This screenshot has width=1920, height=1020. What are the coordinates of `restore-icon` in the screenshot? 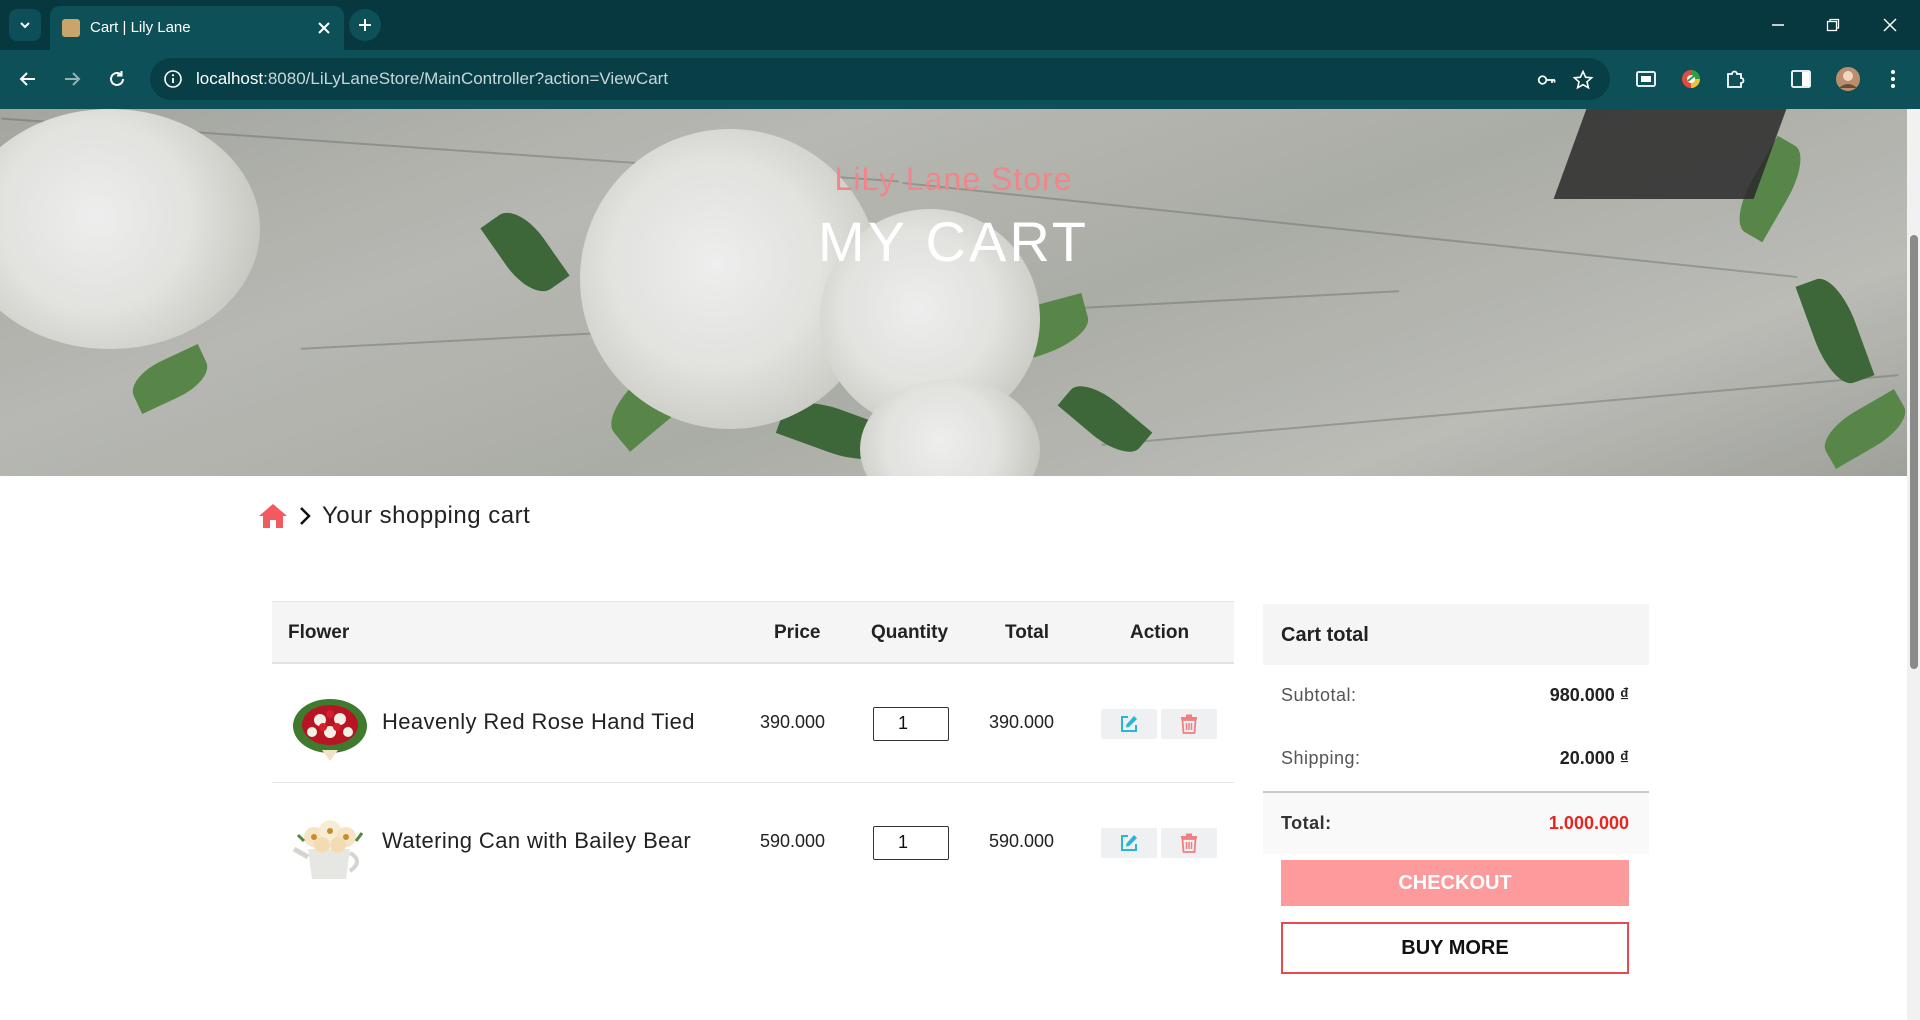 It's located at (1833, 25).